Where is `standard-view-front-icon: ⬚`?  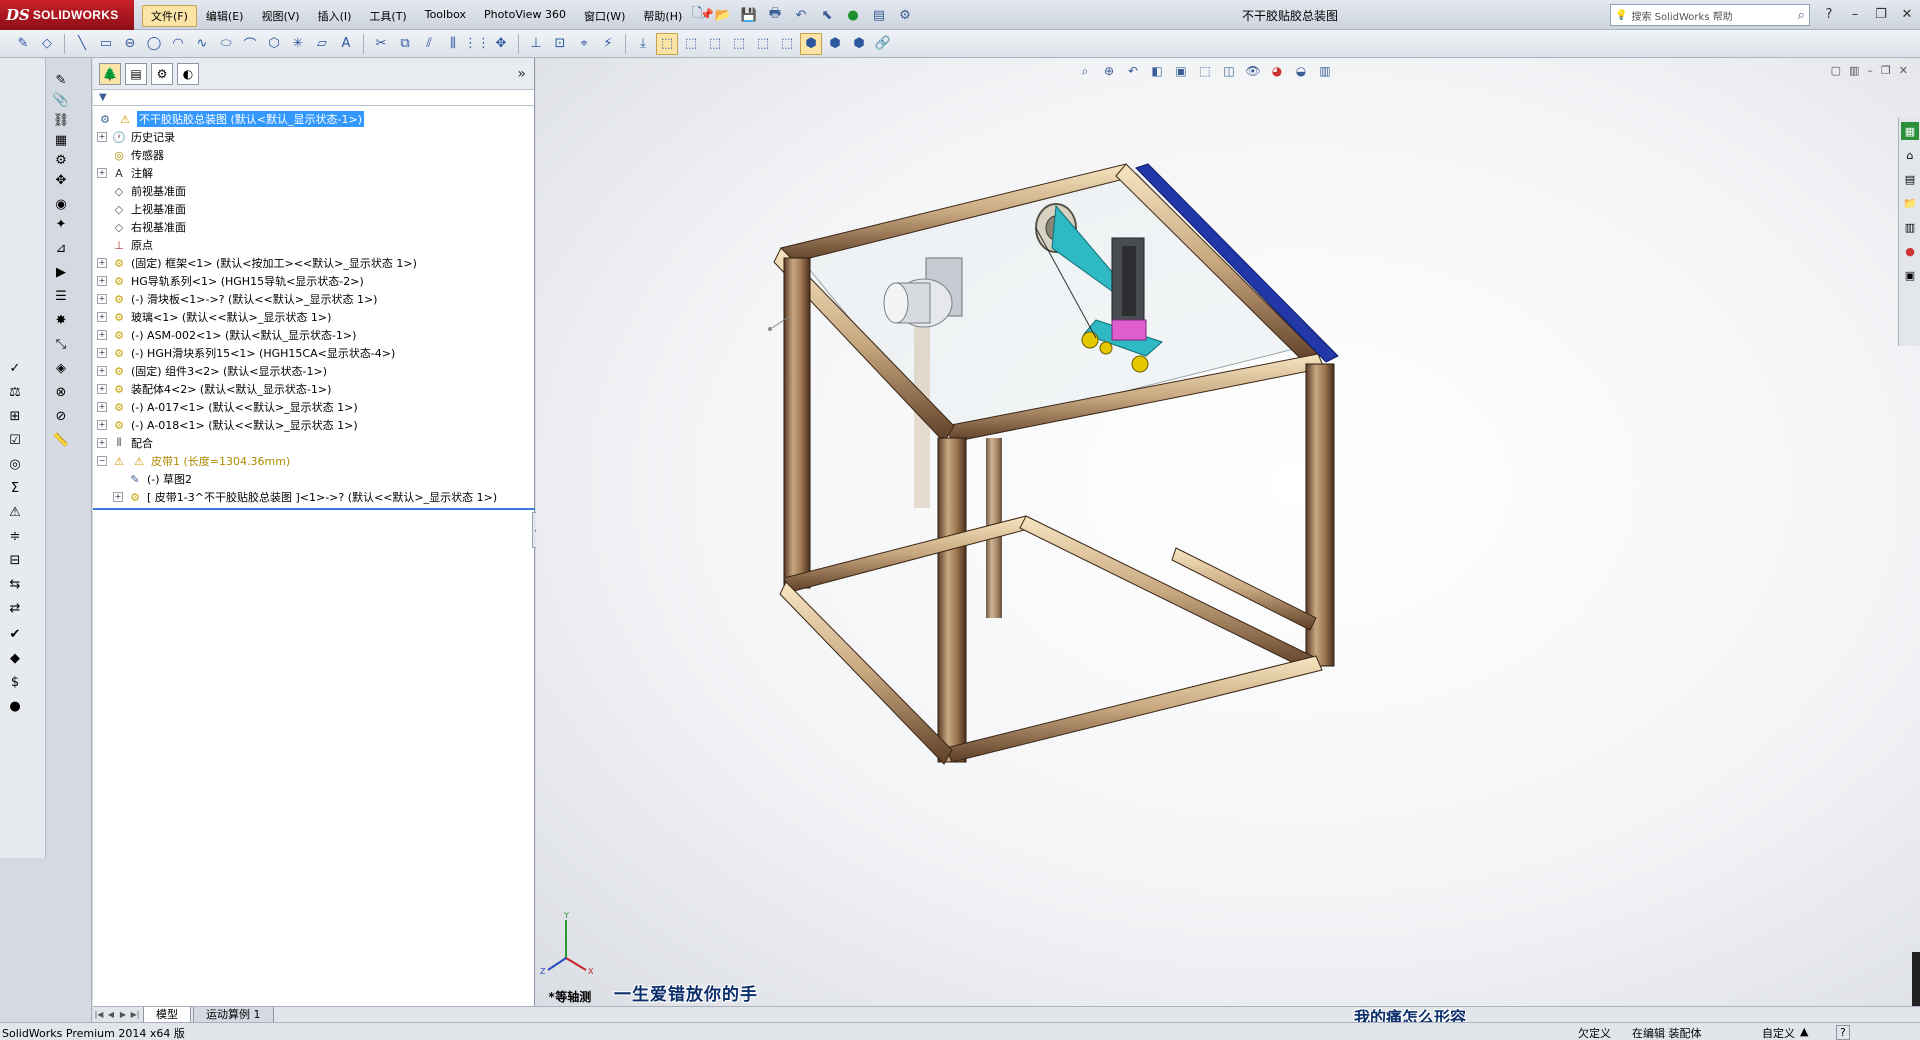
standard-view-front-icon: ⬚ is located at coordinates (667, 43).